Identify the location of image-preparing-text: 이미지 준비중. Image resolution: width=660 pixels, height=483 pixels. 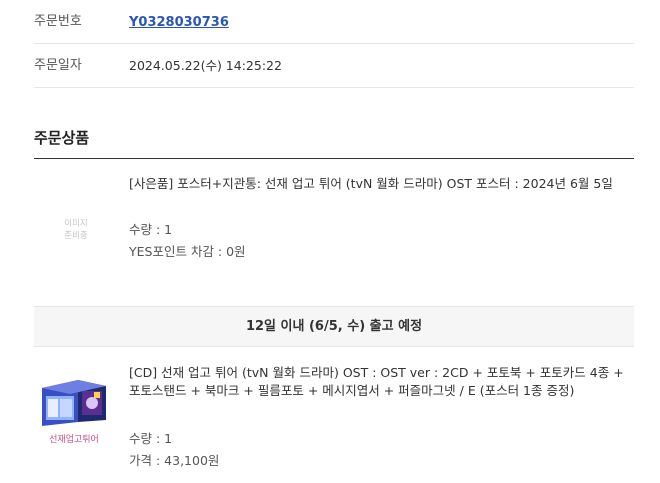
(76, 230).